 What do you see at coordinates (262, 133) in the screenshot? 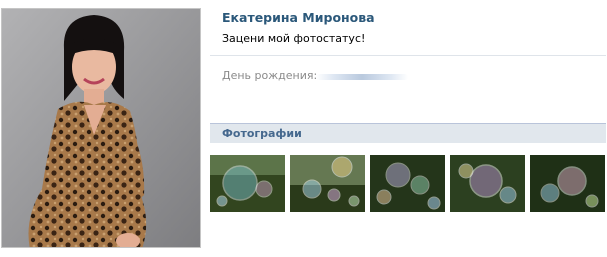
I see `photos-header-label: Фотографии` at bounding box center [262, 133].